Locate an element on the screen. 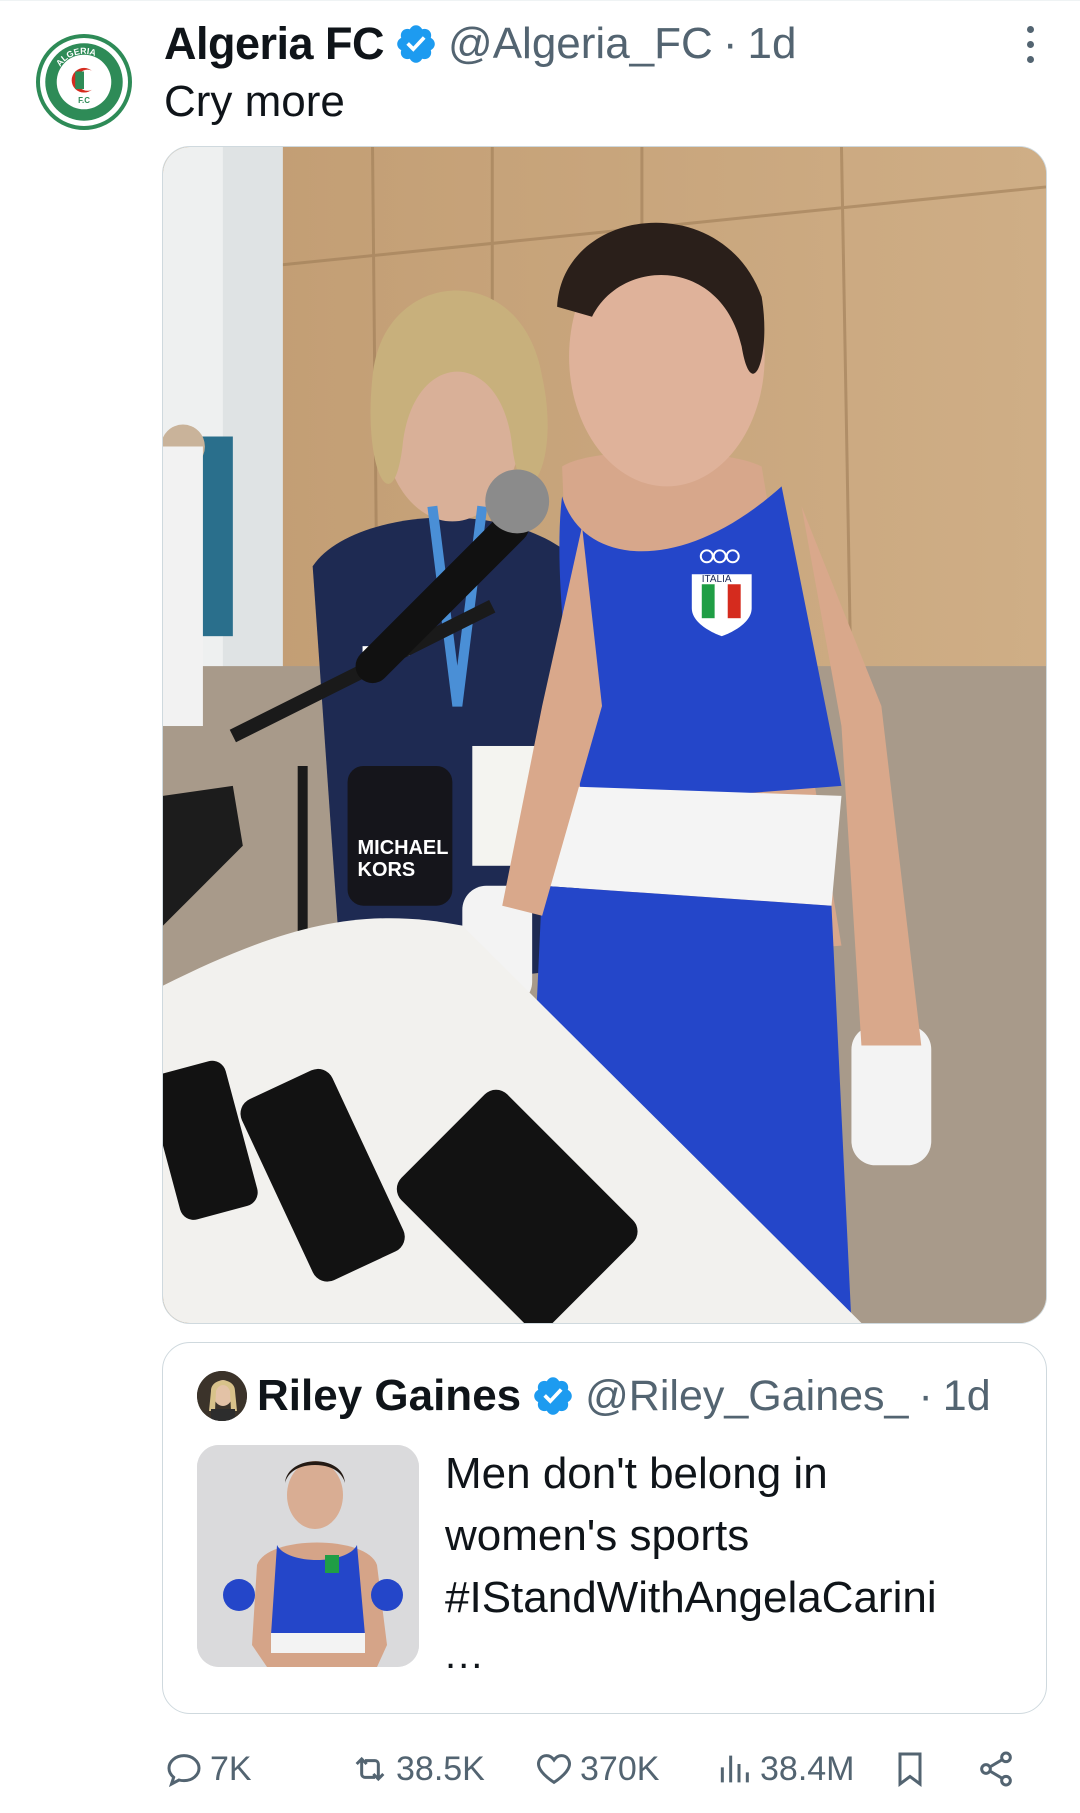 This screenshot has height=1813, width=1080. share-icon is located at coordinates (996, 1769).